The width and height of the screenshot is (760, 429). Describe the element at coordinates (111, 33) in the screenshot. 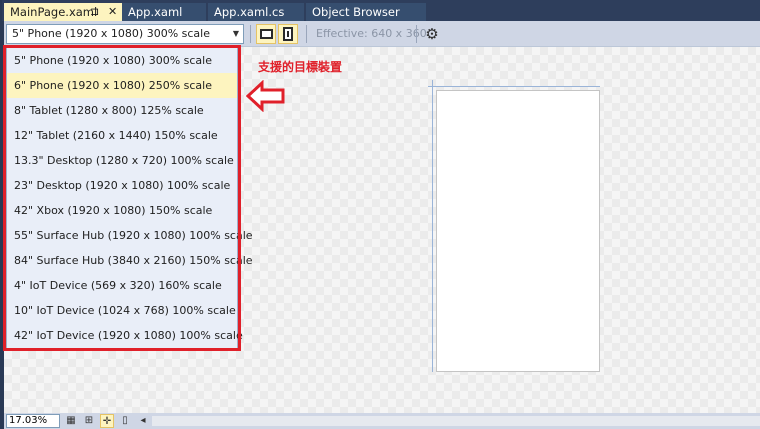

I see `device-select-value: 5" Phone (1920 x 1080) 300% scale` at that location.